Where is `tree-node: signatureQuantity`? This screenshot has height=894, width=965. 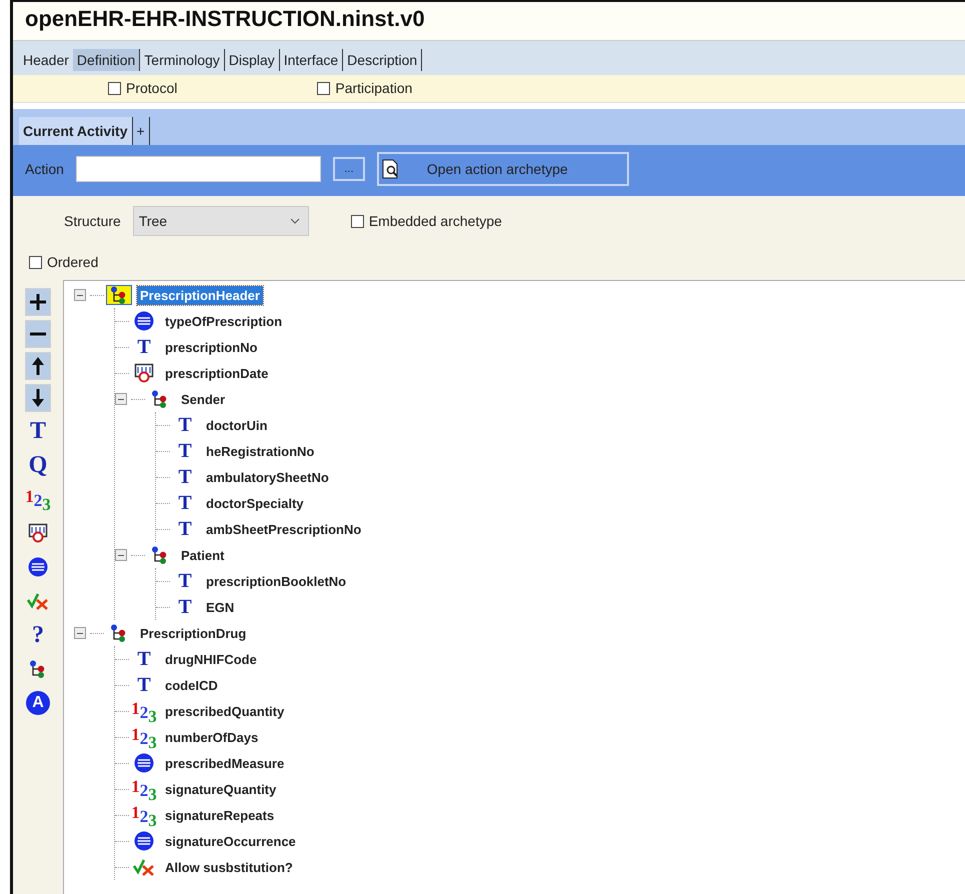 tree-node: signatureQuantity is located at coordinates (221, 789).